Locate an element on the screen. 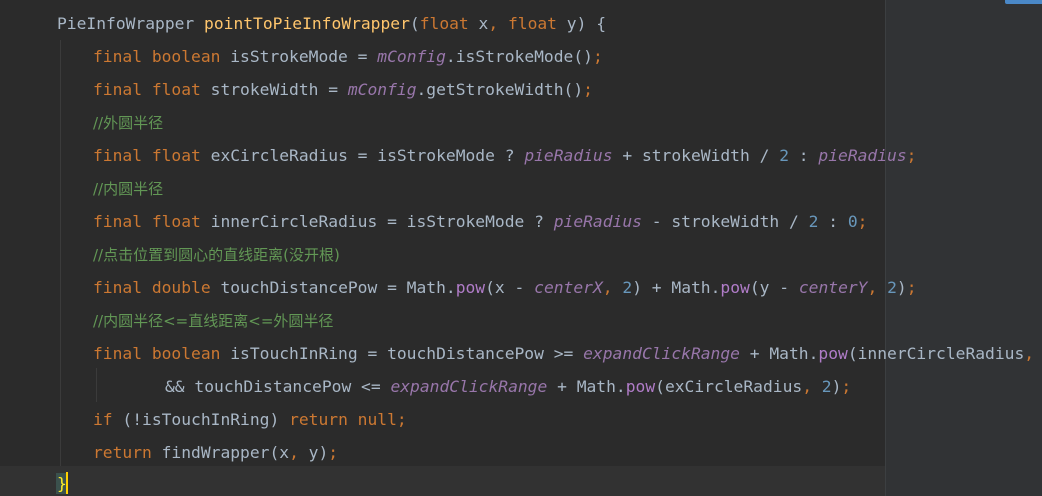 This screenshot has height=496, width=1042. code-token: ) + Math. is located at coordinates (676, 287).